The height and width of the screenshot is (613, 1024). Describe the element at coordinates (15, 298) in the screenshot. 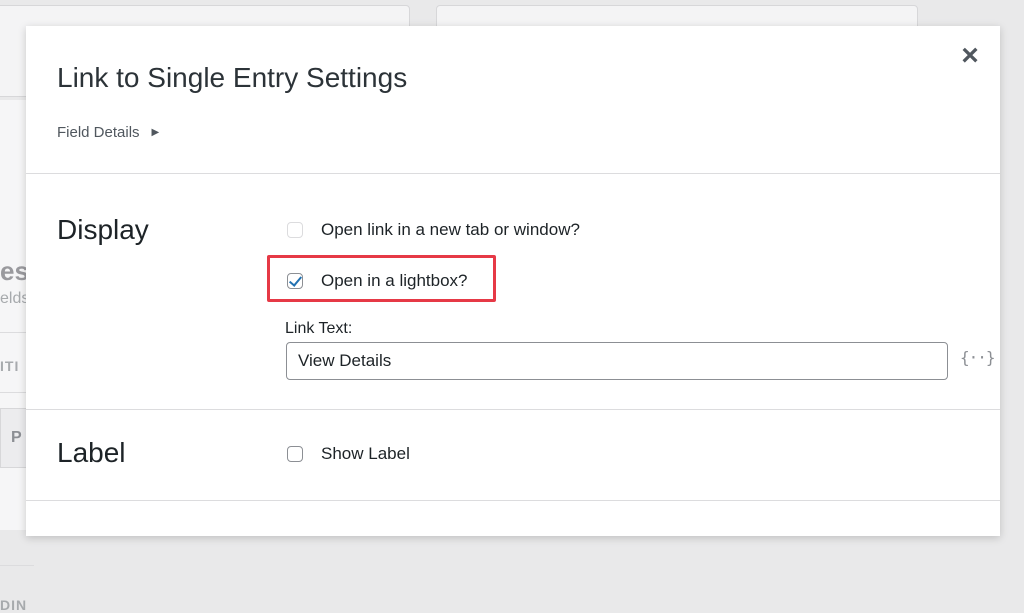

I see `background-subtext: elds` at that location.